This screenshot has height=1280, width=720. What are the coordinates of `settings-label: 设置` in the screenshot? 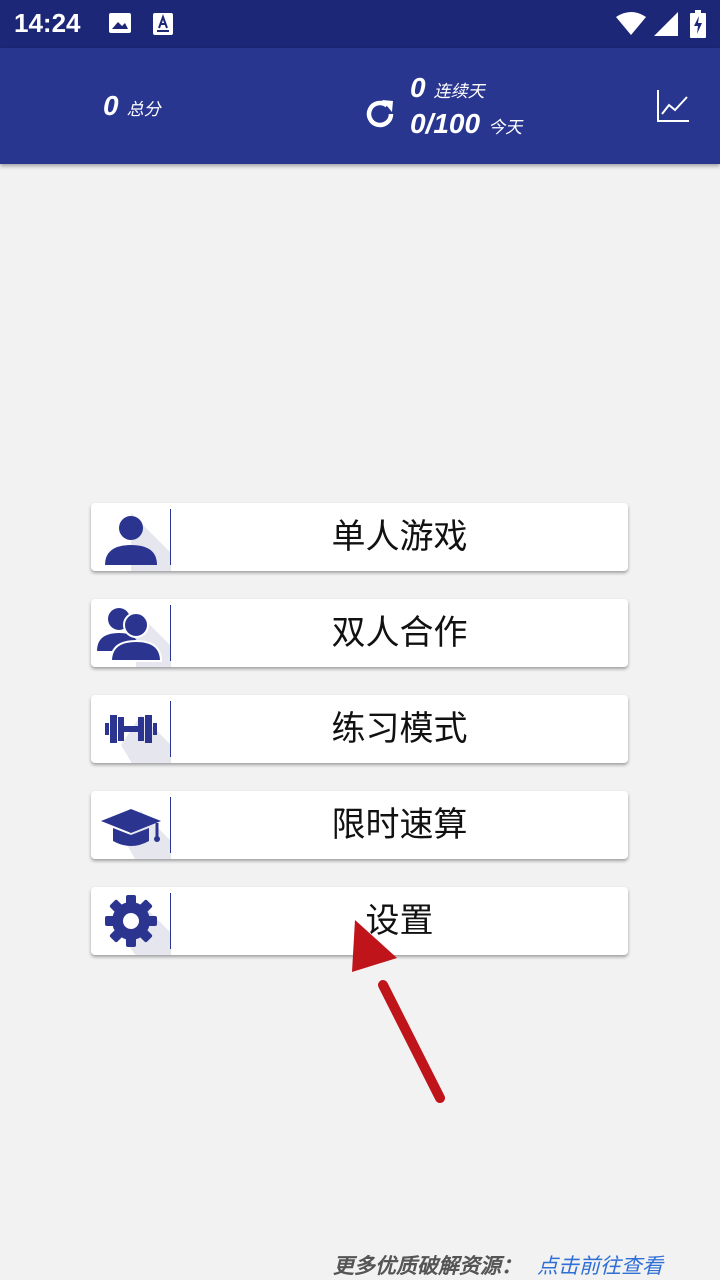 It's located at (399, 921).